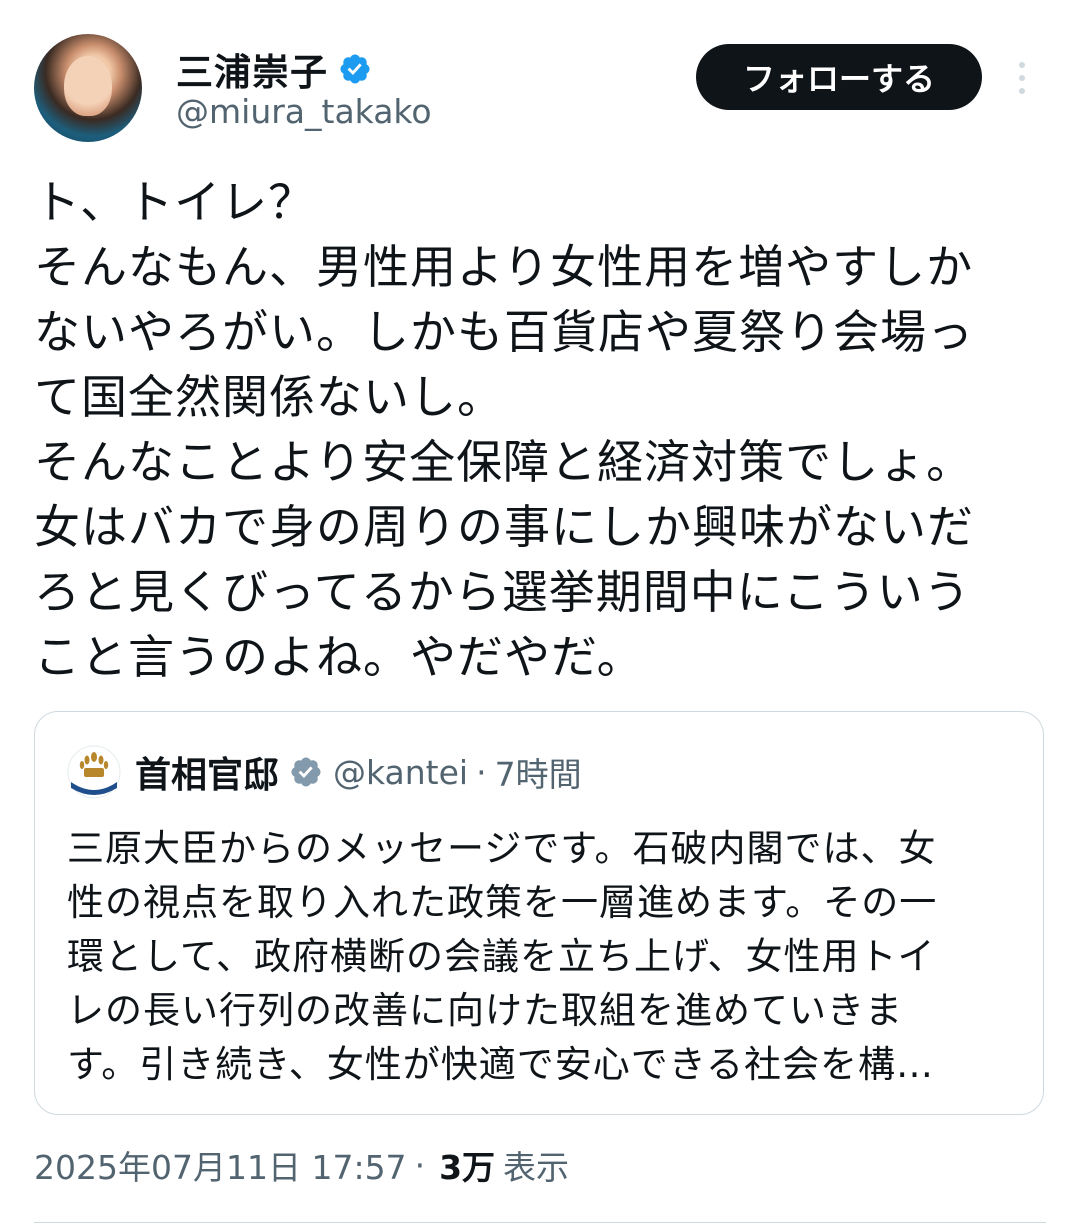 This screenshot has width=1080, height=1229. What do you see at coordinates (306, 772) in the screenshot?
I see `verified-gray-badge-icon` at bounding box center [306, 772].